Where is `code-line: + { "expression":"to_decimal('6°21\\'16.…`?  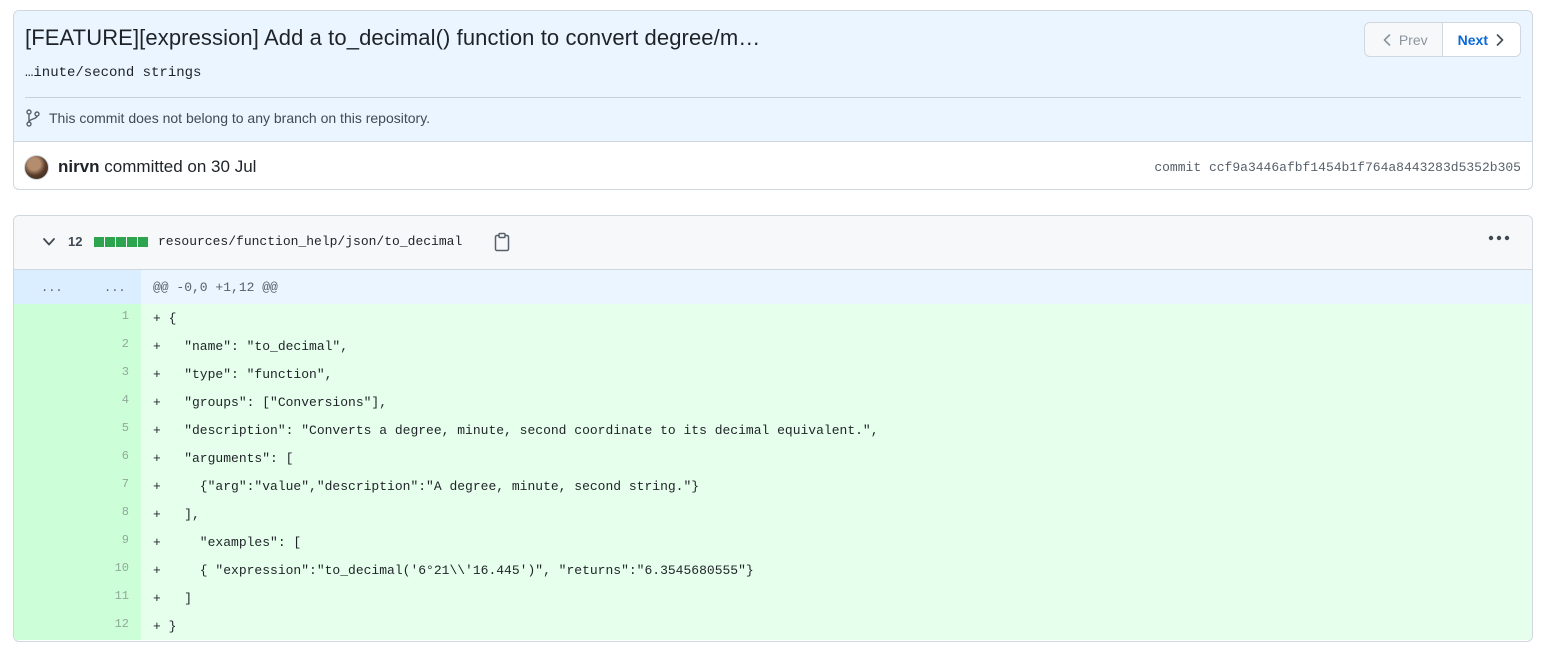
code-line: + { "expression":"to_decimal('6°21\\'16.… is located at coordinates (453, 570).